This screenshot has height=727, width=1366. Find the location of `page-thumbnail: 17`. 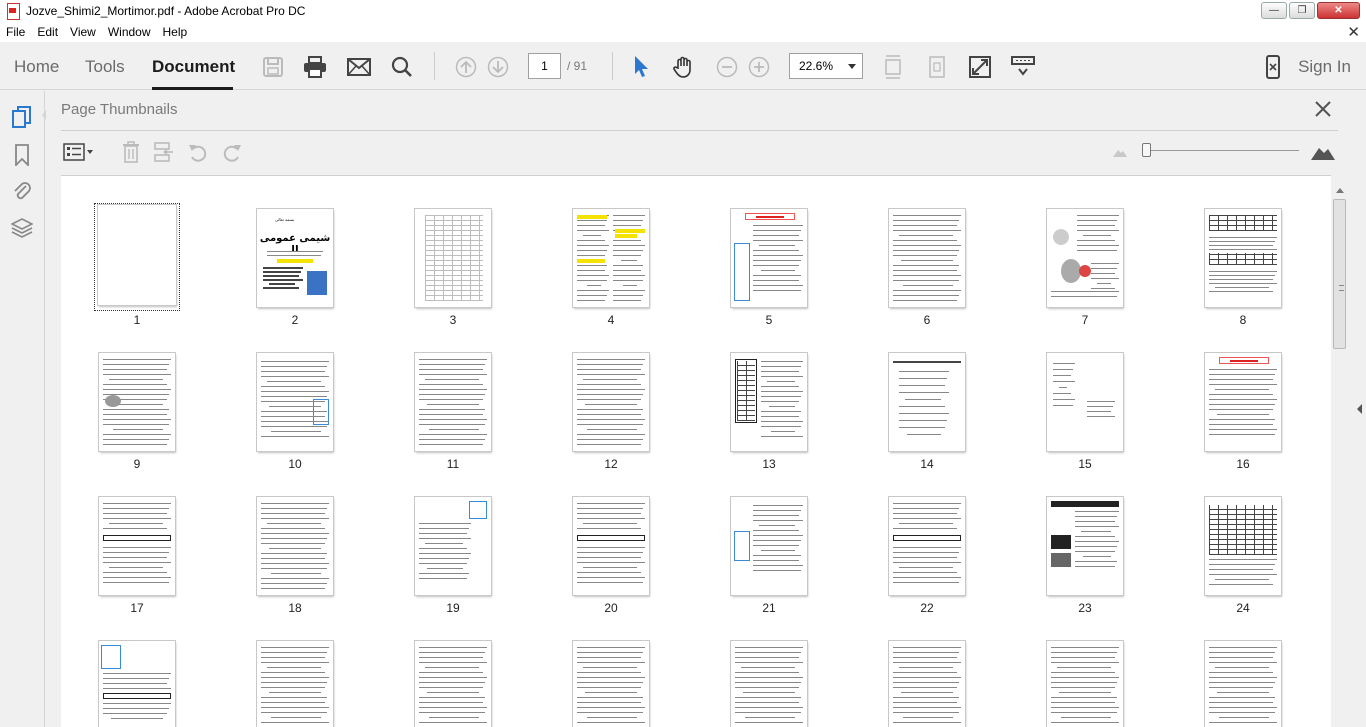

page-thumbnail: 17 is located at coordinates (137, 546).